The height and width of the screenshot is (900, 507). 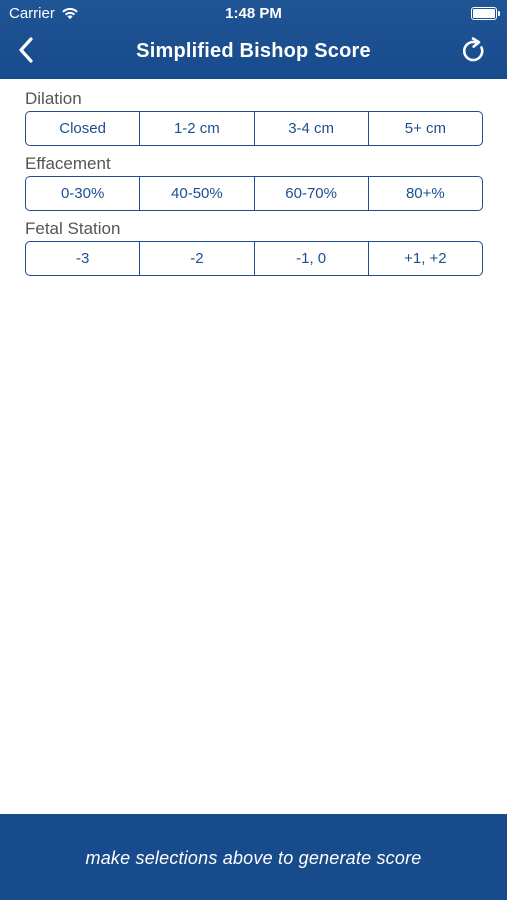 I want to click on refresh-icon, so click(x=474, y=53).